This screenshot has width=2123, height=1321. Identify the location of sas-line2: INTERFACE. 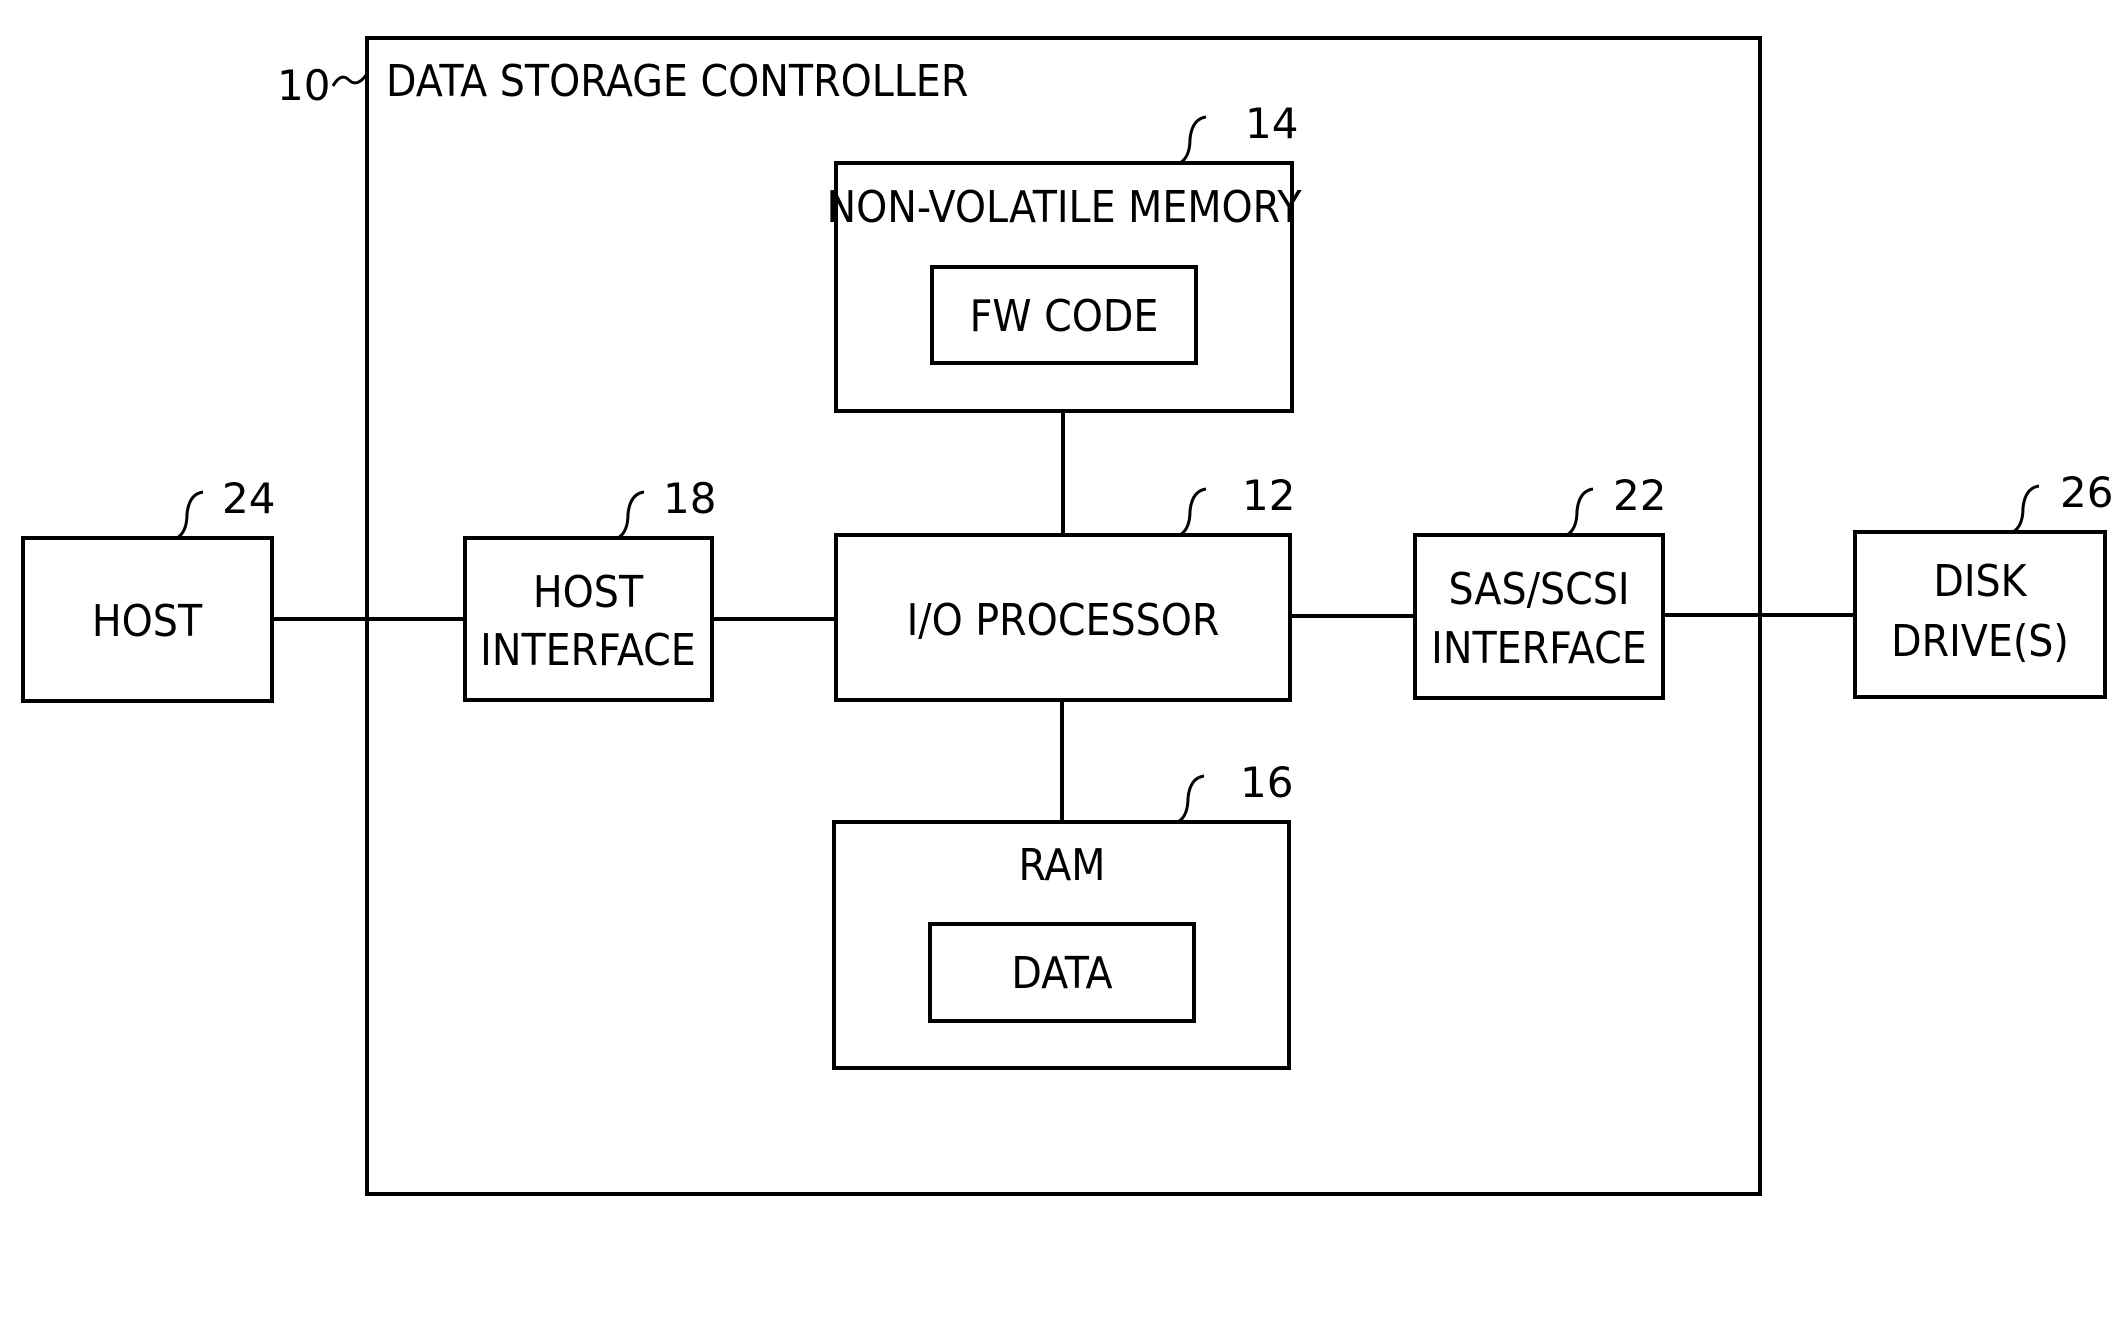
(1539, 648).